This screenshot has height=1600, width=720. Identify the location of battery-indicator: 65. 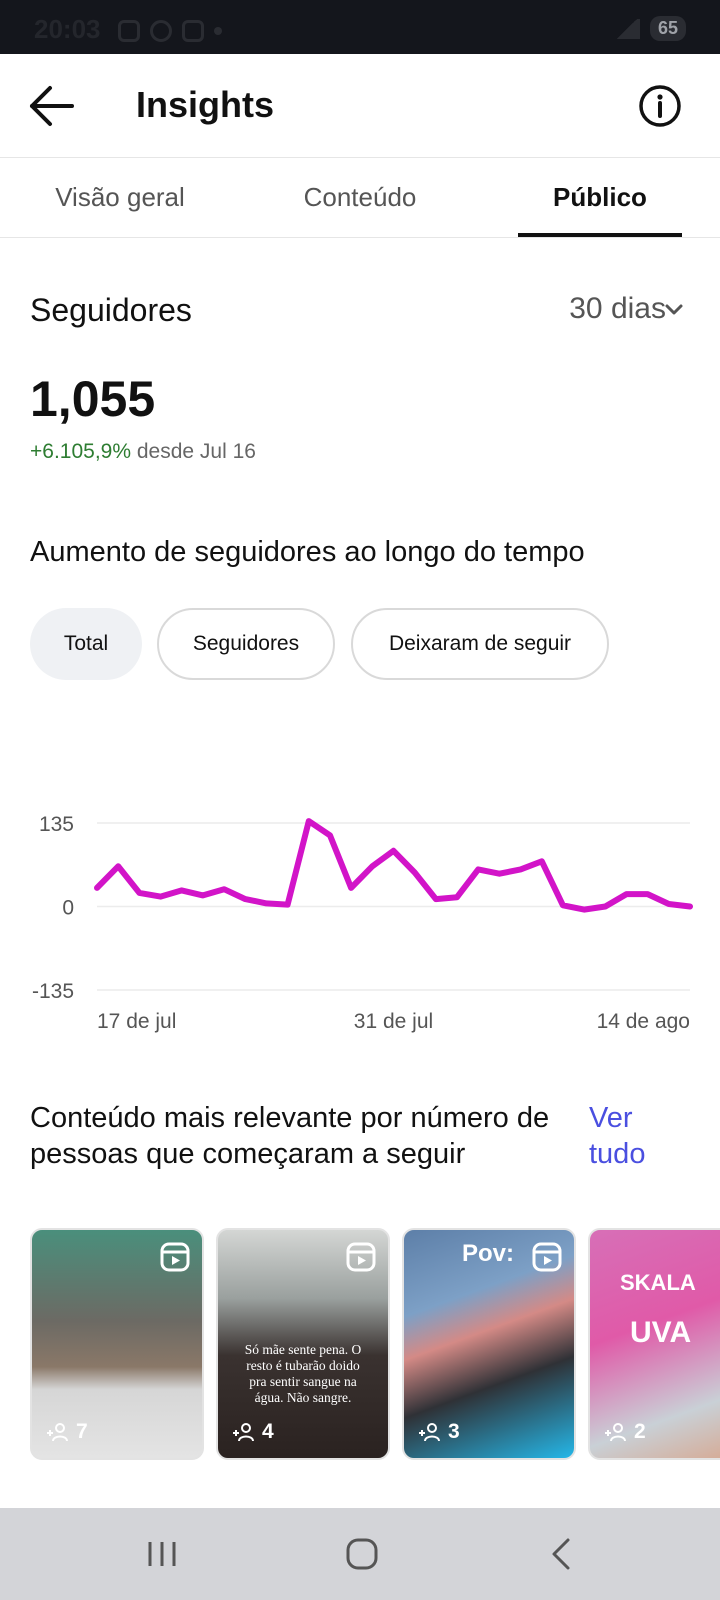
(667, 28).